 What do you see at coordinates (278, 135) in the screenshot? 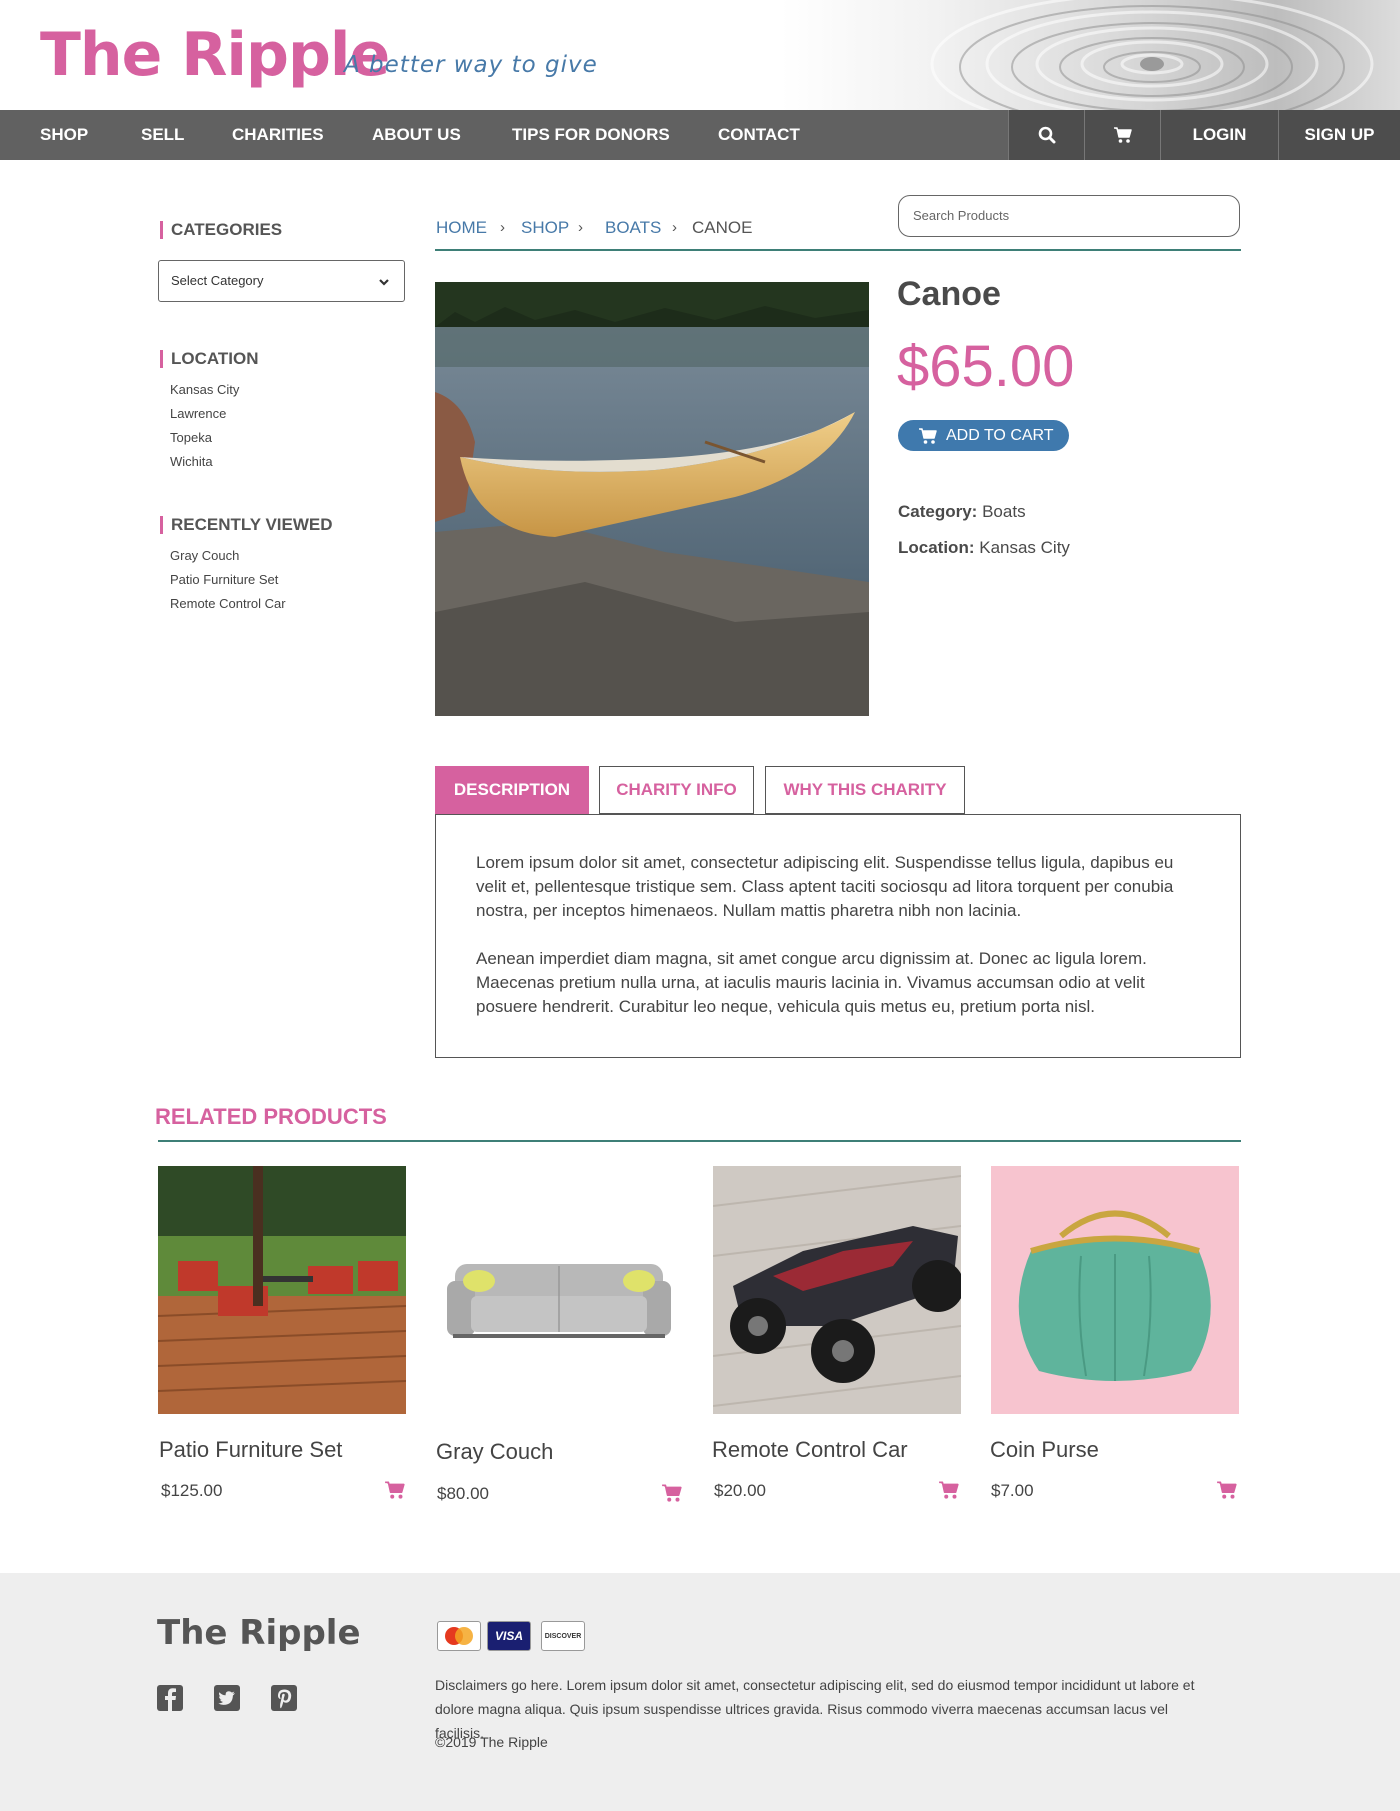
I see `nav-charities: CHARITIES` at bounding box center [278, 135].